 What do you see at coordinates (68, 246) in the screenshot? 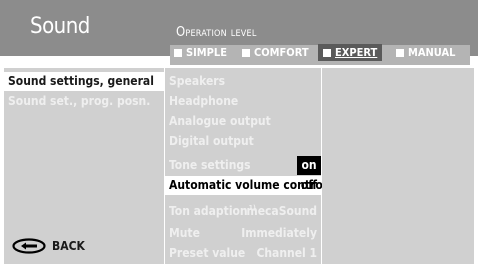
I see `back-label: BACK` at bounding box center [68, 246].